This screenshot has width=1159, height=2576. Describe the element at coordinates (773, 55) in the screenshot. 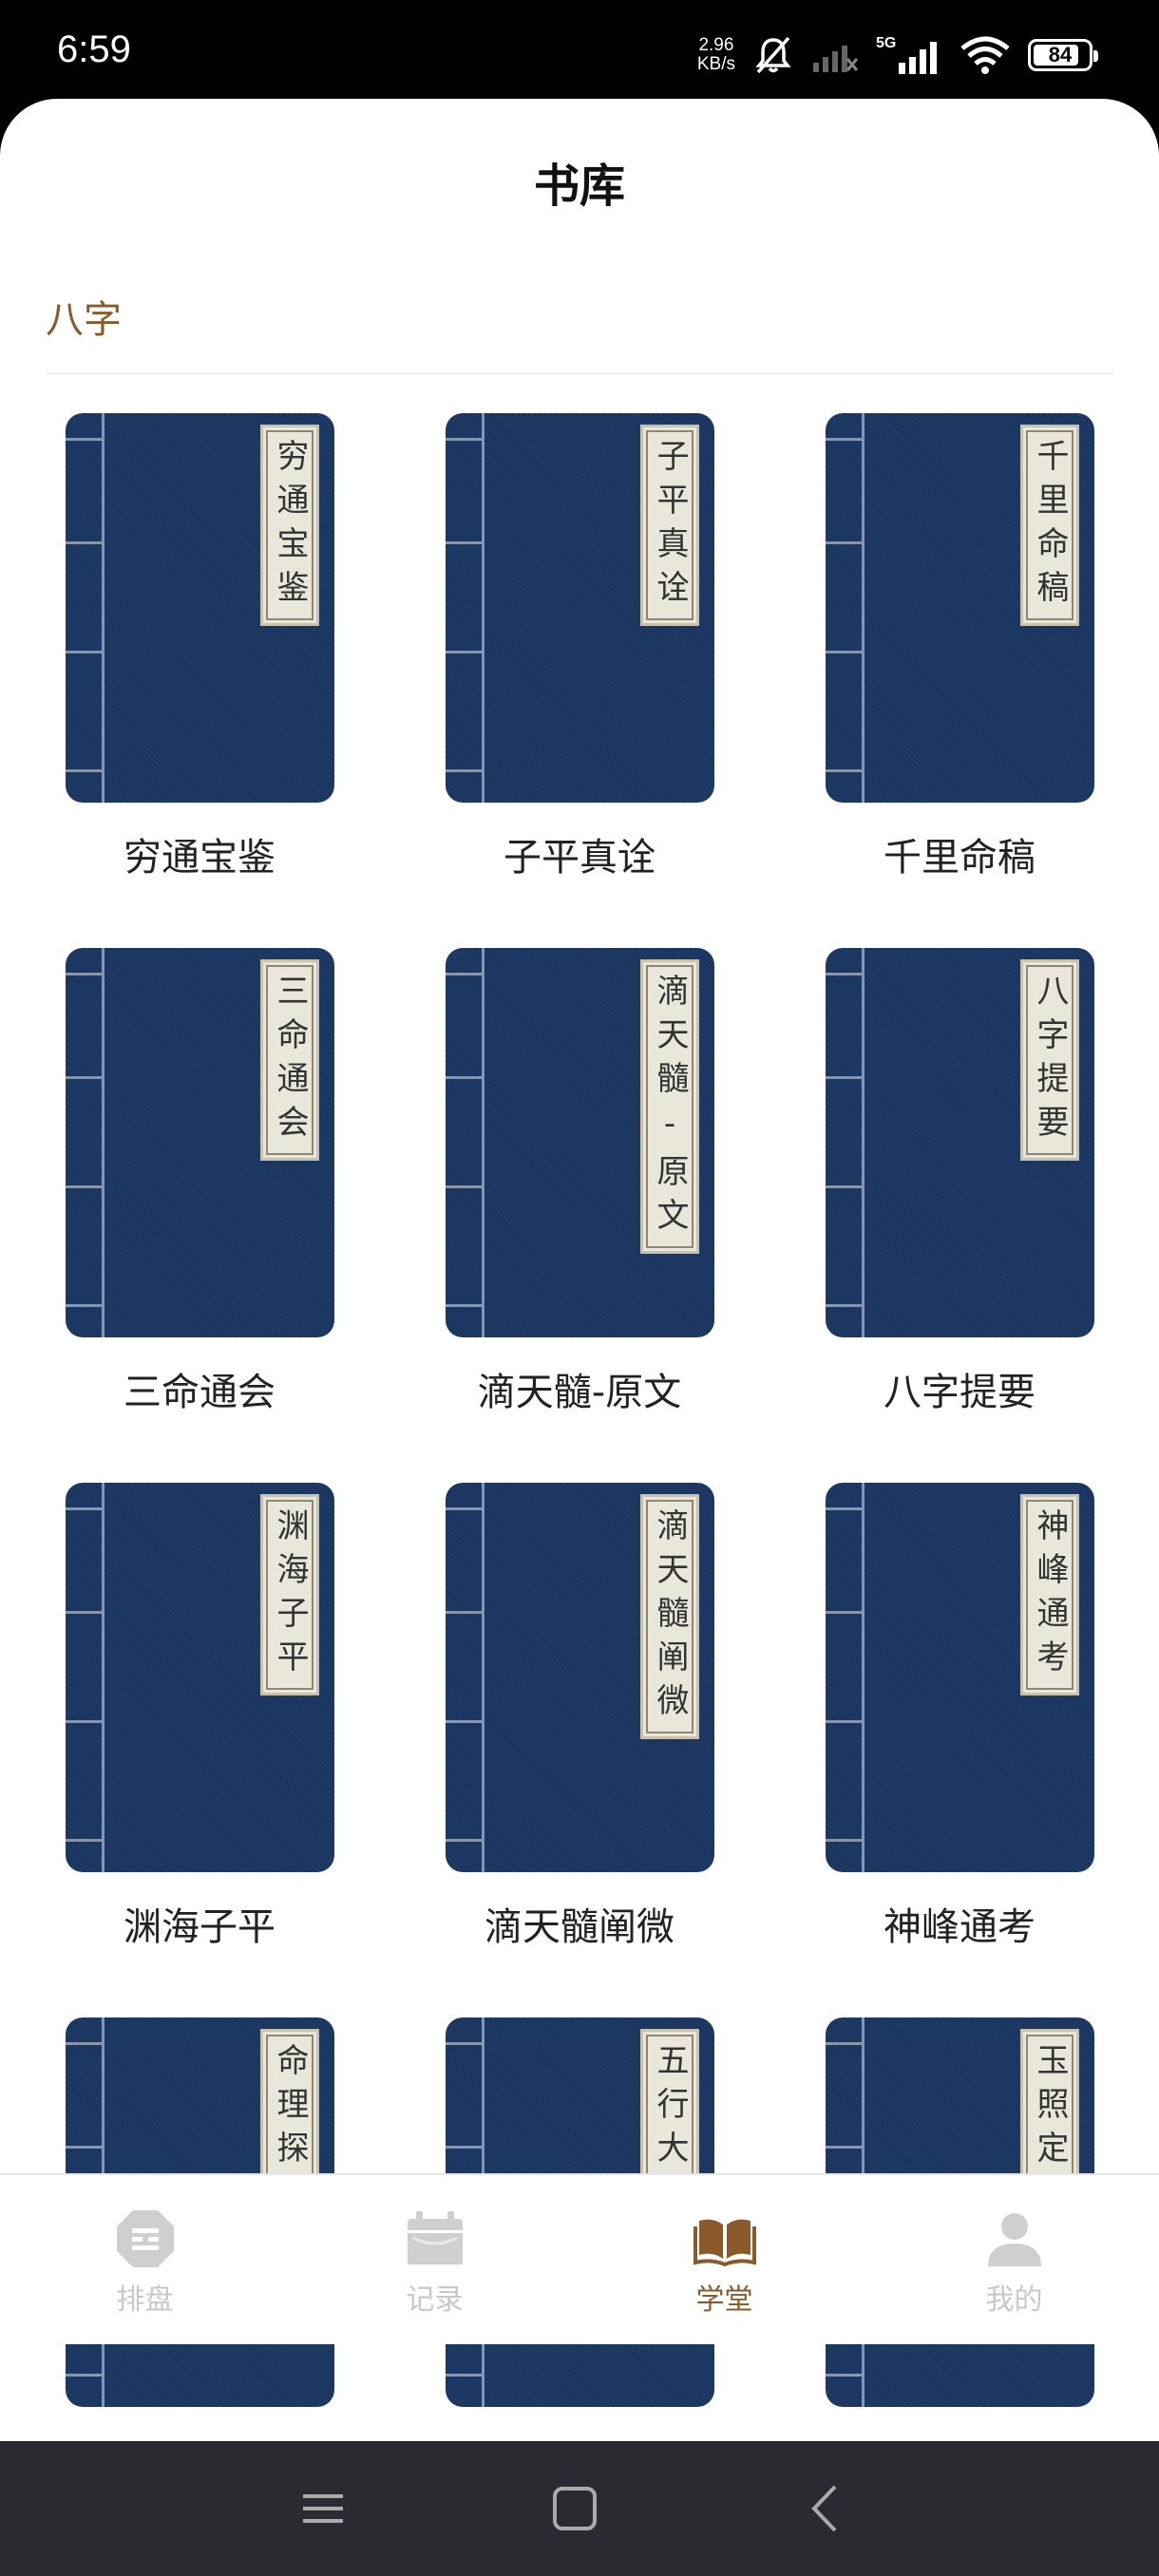

I see `bell-muted-icon` at that location.